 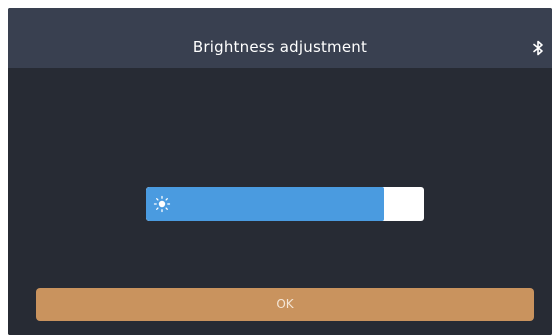 What do you see at coordinates (280, 47) in the screenshot?
I see `page-title: Brightness adjustment` at bounding box center [280, 47].